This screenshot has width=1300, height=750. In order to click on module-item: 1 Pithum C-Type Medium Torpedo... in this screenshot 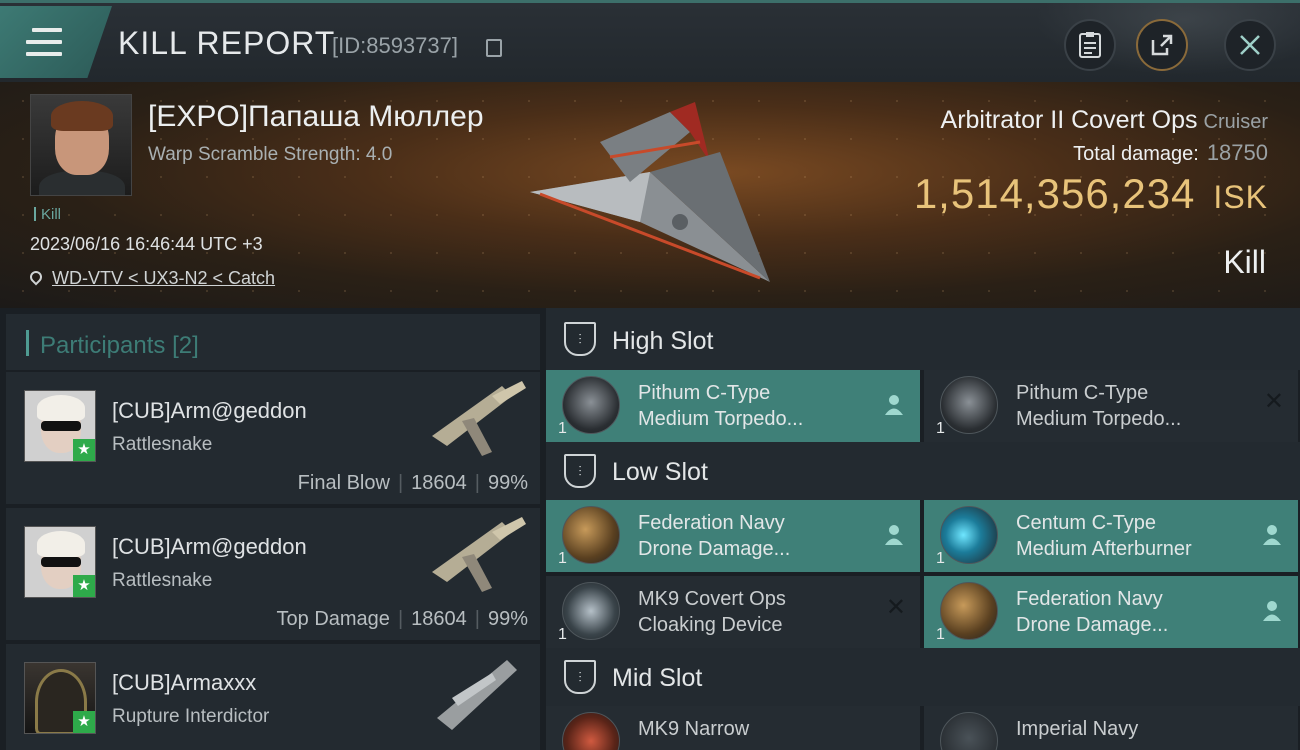, I will do `click(733, 406)`.